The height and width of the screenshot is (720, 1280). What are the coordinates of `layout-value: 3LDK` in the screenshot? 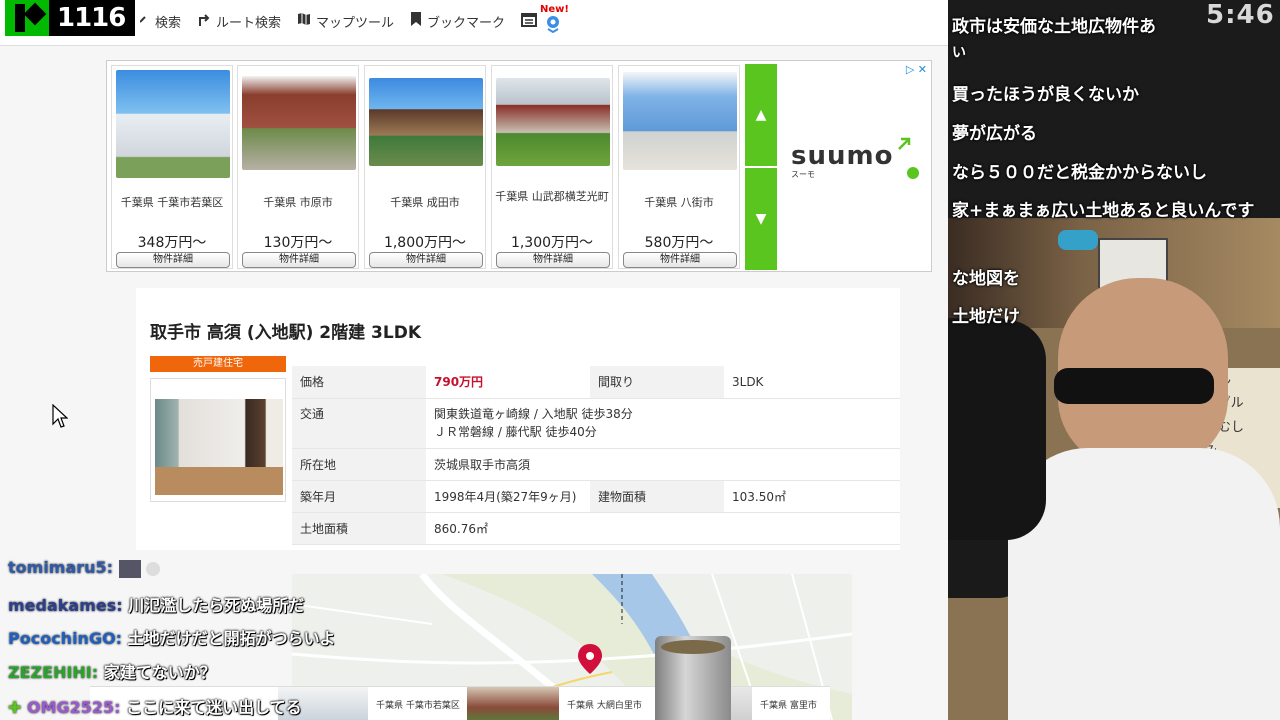 It's located at (812, 382).